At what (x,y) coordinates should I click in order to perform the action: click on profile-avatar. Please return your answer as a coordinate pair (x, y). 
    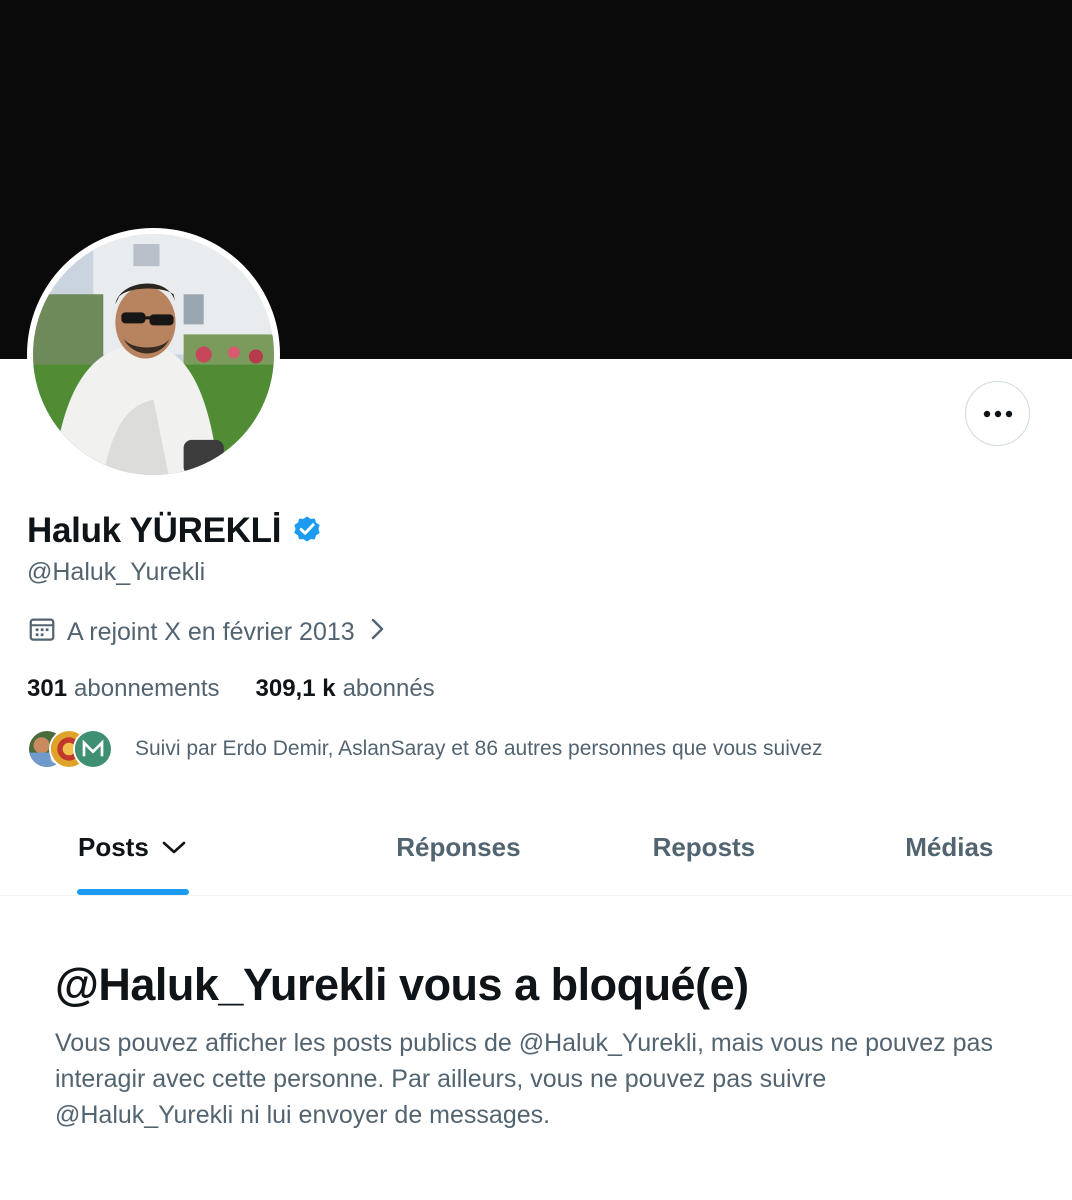
    Looking at the image, I should click on (153, 354).